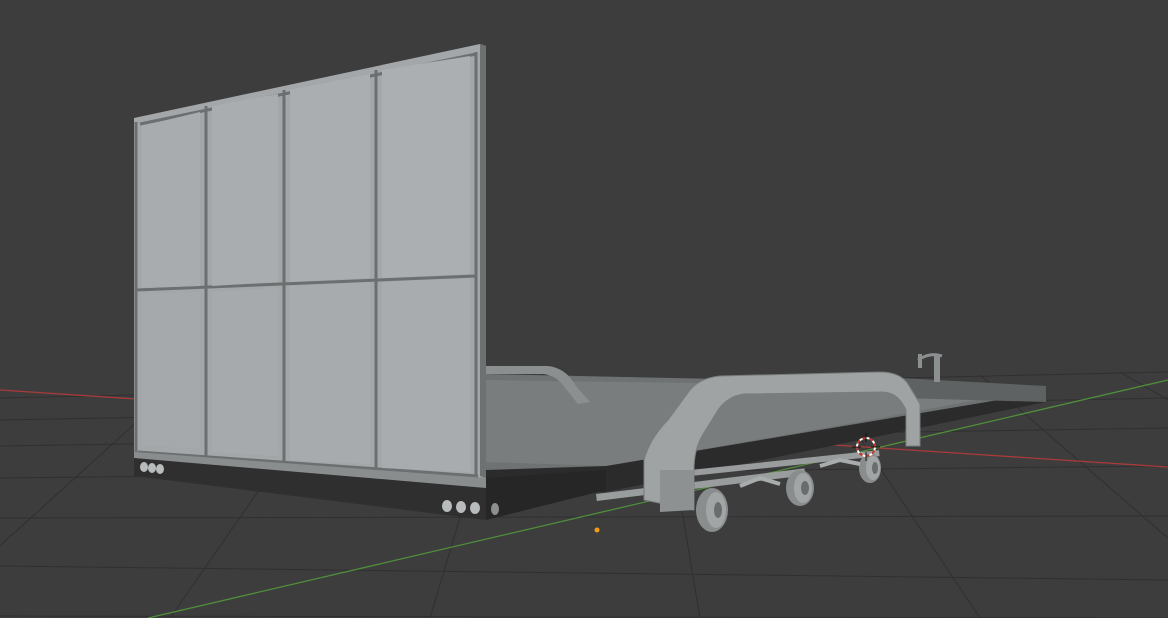 The width and height of the screenshot is (1168, 618). What do you see at coordinates (597, 530) in the screenshot?
I see `object-origin-icon` at bounding box center [597, 530].